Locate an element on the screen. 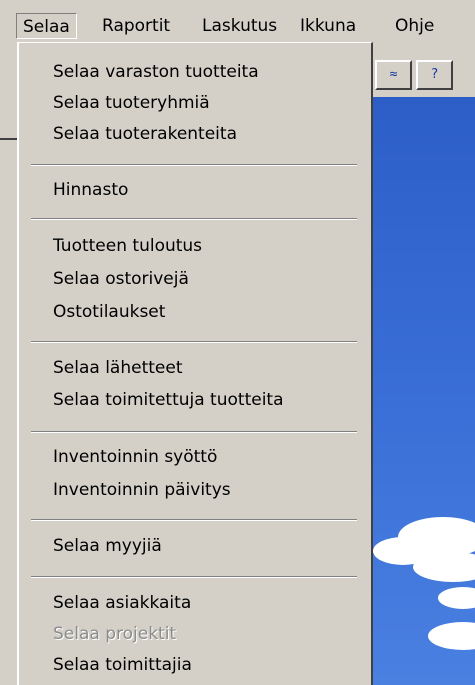 The width and height of the screenshot is (475, 685). menu-ikkuna: Ikkuna is located at coordinates (328, 26).